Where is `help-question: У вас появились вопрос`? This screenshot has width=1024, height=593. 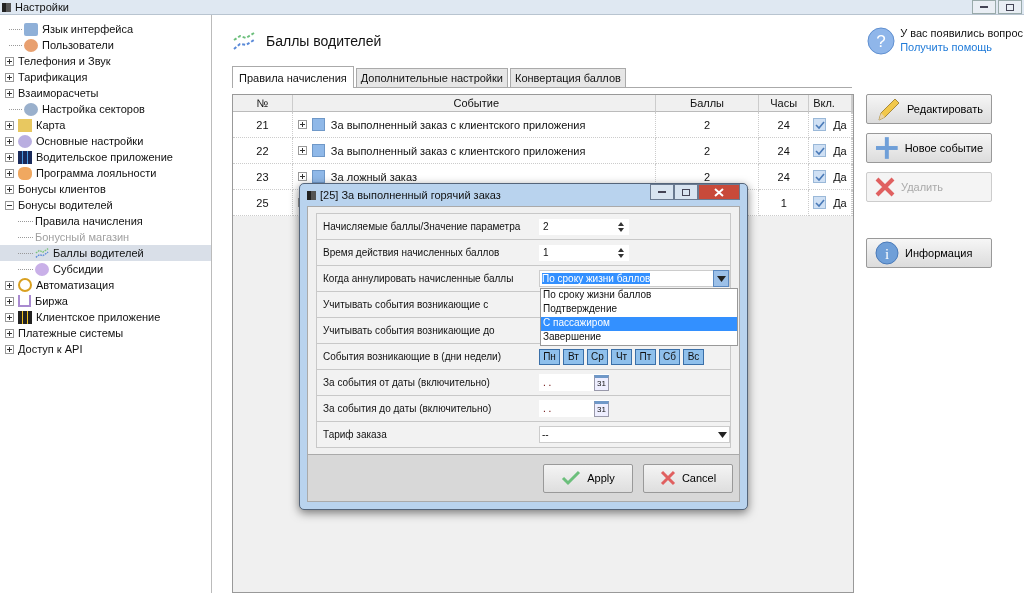 help-question: У вас появились вопрос is located at coordinates (962, 33).